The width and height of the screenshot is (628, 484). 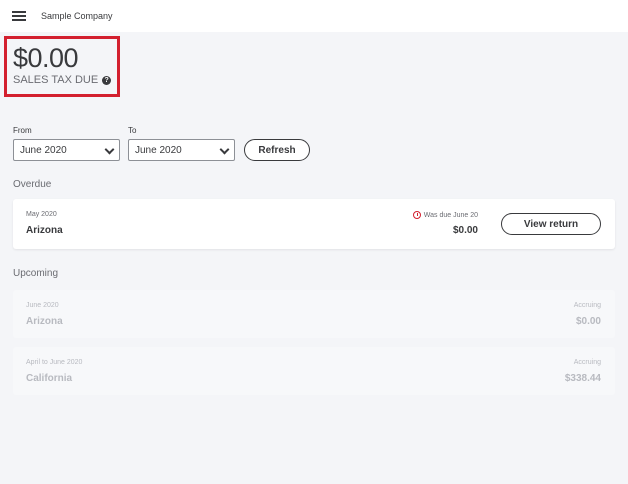 I want to click on from-label: From, so click(x=22, y=130).